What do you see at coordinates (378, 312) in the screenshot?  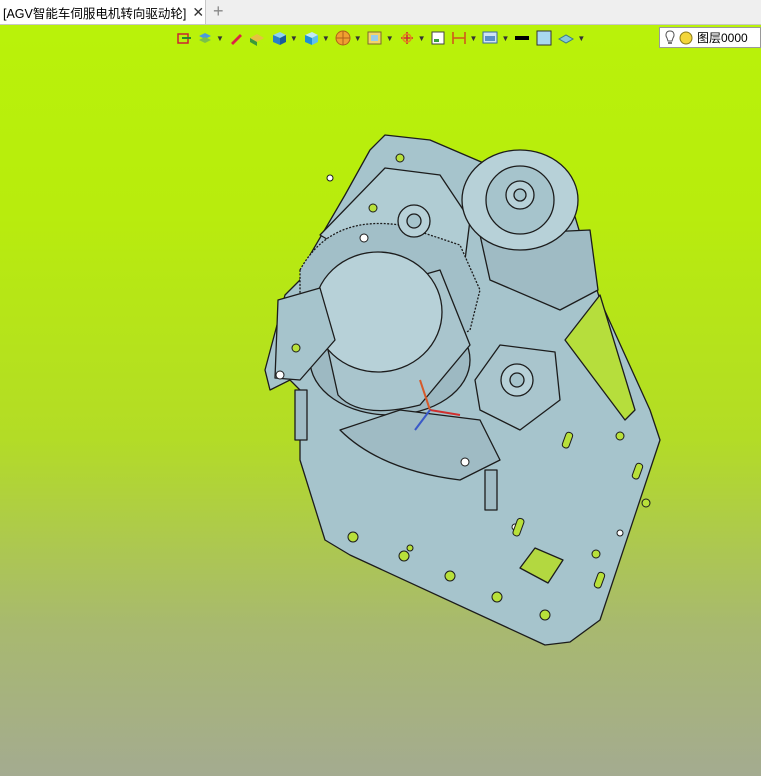 I see `motor-top` at bounding box center [378, 312].